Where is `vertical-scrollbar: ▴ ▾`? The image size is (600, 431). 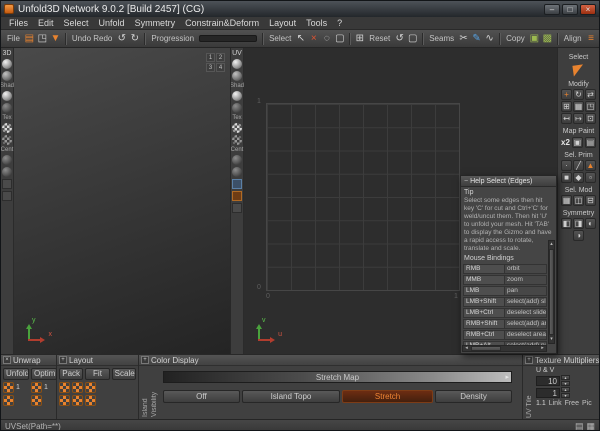 vertical-scrollbar: ▴ ▾ is located at coordinates (551, 292).